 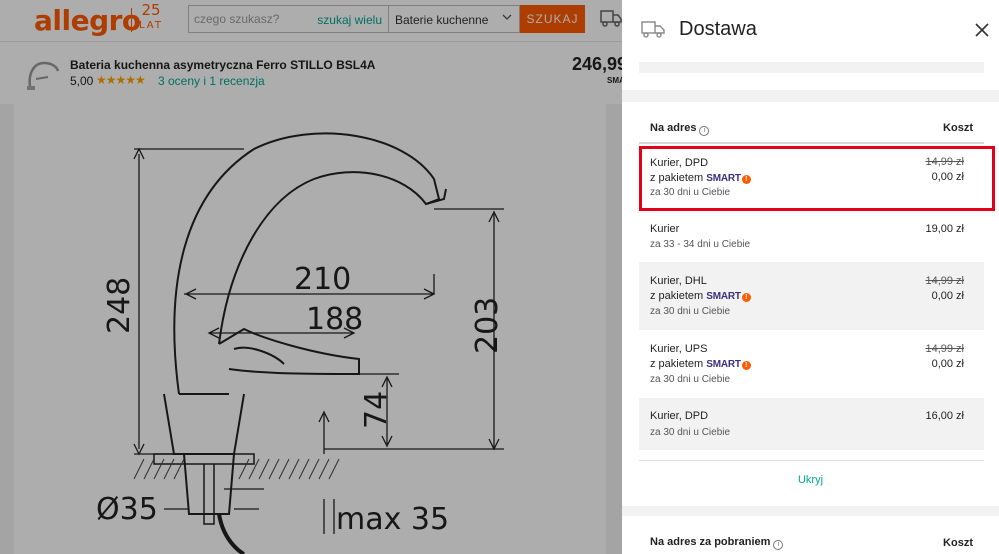 I want to click on option-name: Kurier, UPS, so click(x=679, y=349).